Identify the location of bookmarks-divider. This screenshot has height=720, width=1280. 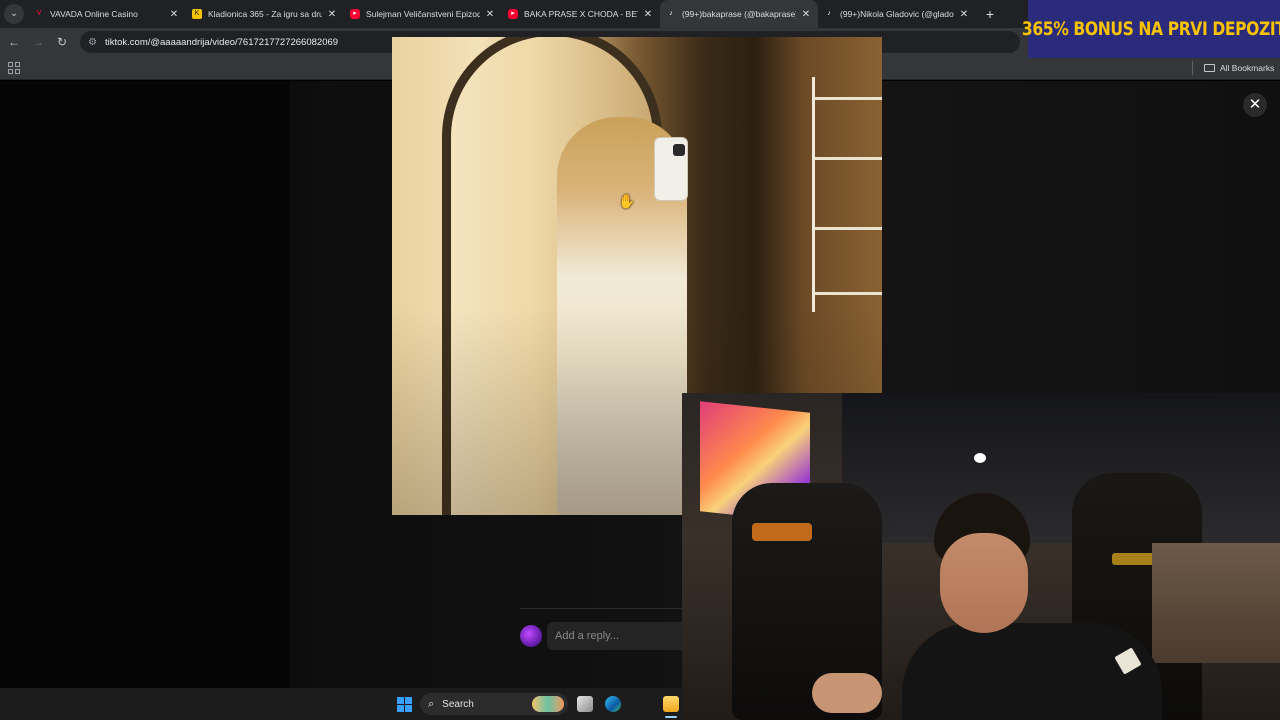
(1192, 68).